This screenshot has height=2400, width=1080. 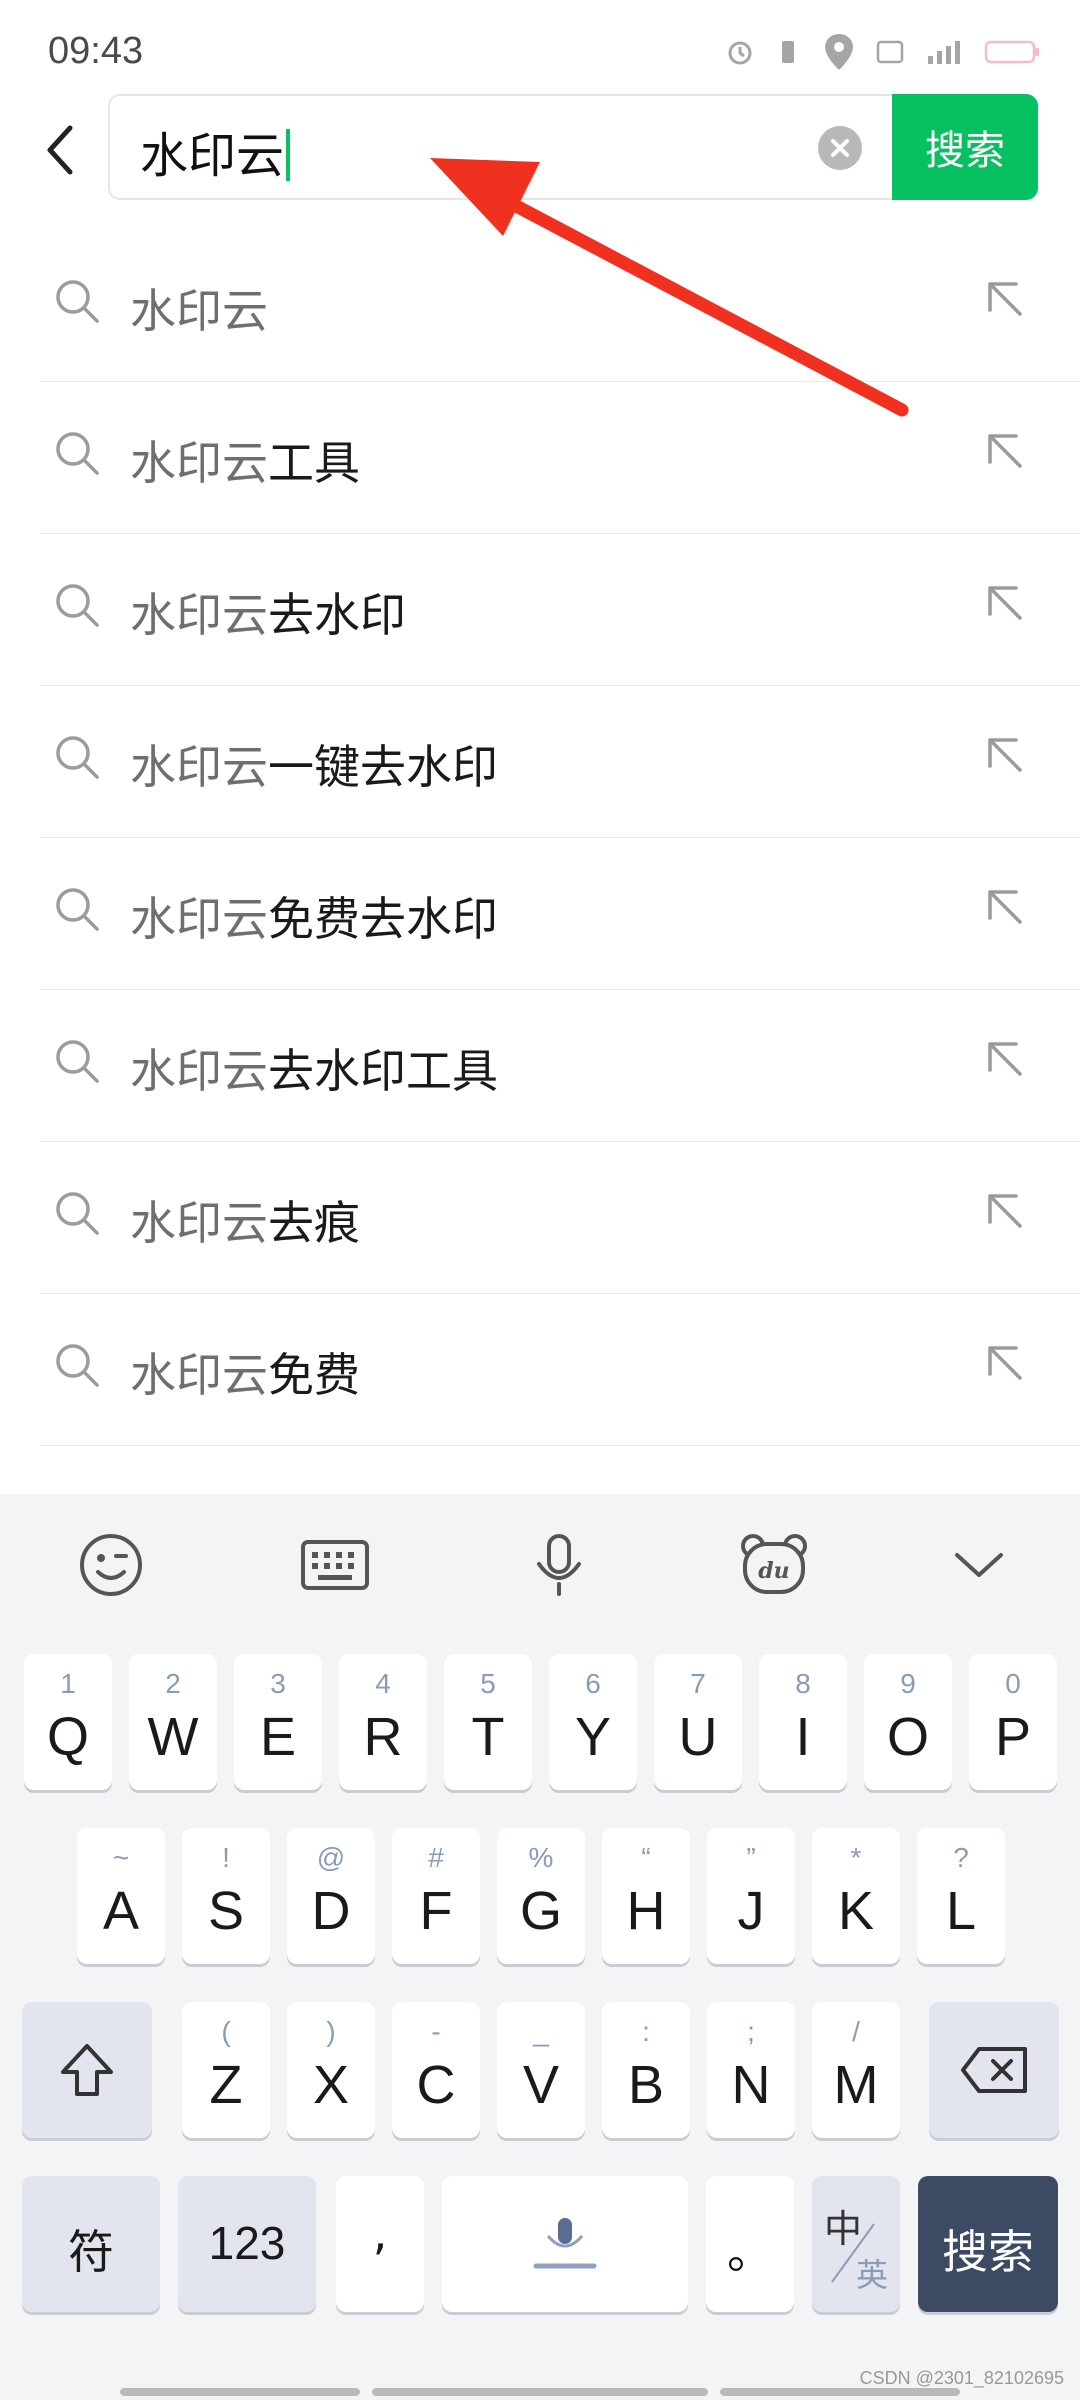 I want to click on symbols-key: 符, so click(x=91, y=2244).